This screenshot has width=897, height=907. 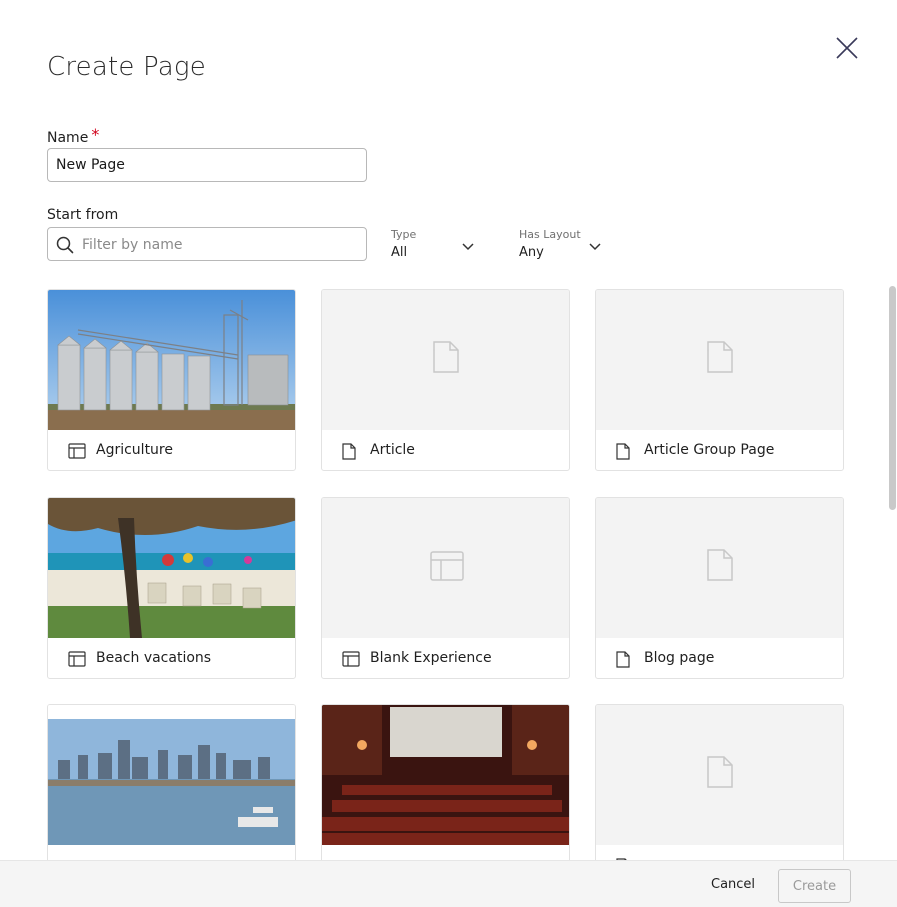 I want to click on search-icon, so click(x=65, y=245).